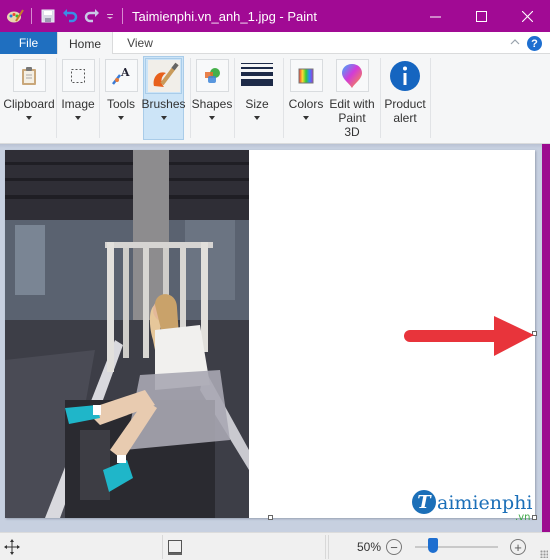 This screenshot has width=550, height=560. What do you see at coordinates (534, 43) in the screenshot?
I see `help-button: ?` at bounding box center [534, 43].